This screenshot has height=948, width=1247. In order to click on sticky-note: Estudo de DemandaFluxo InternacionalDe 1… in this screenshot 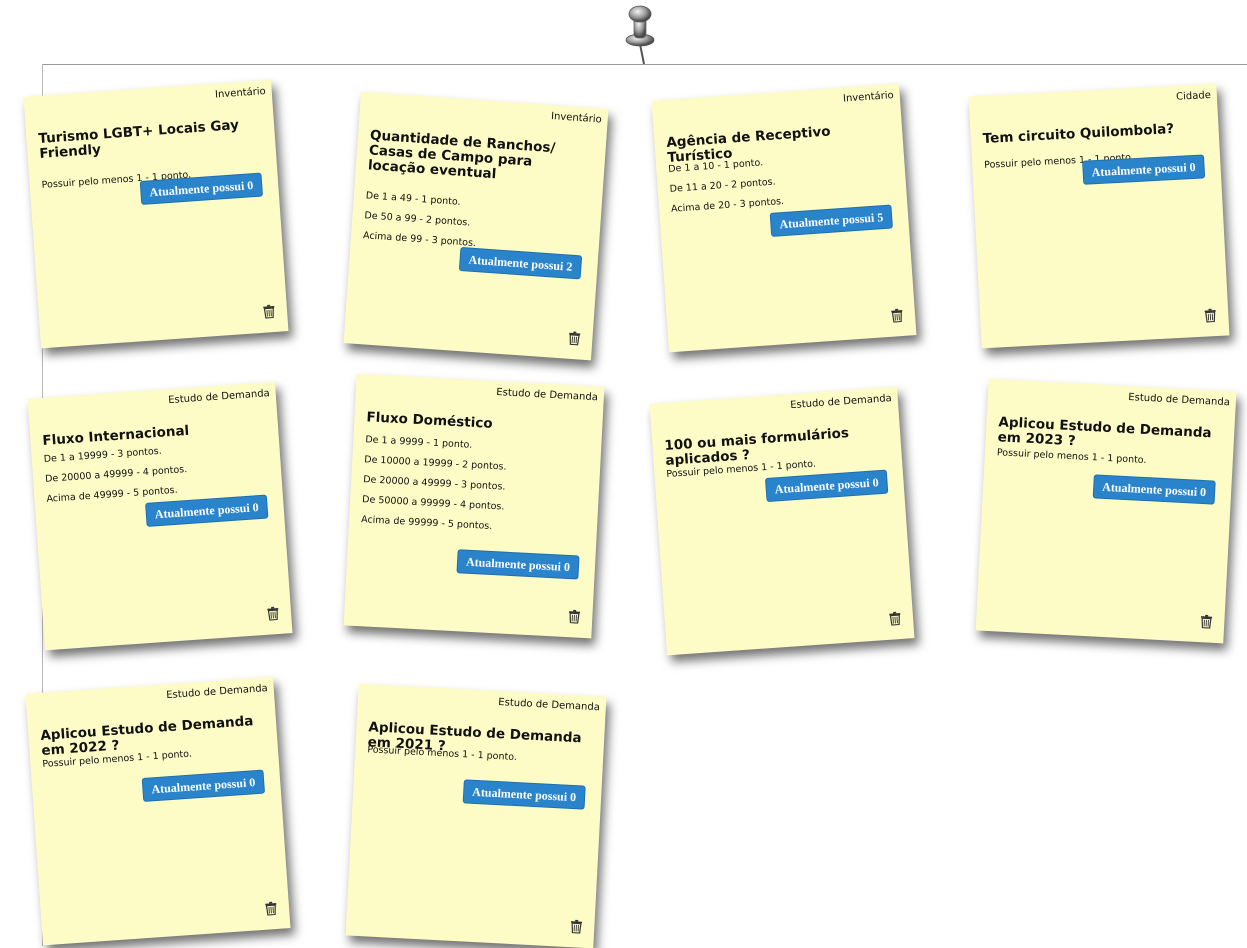, I will do `click(160, 516)`.